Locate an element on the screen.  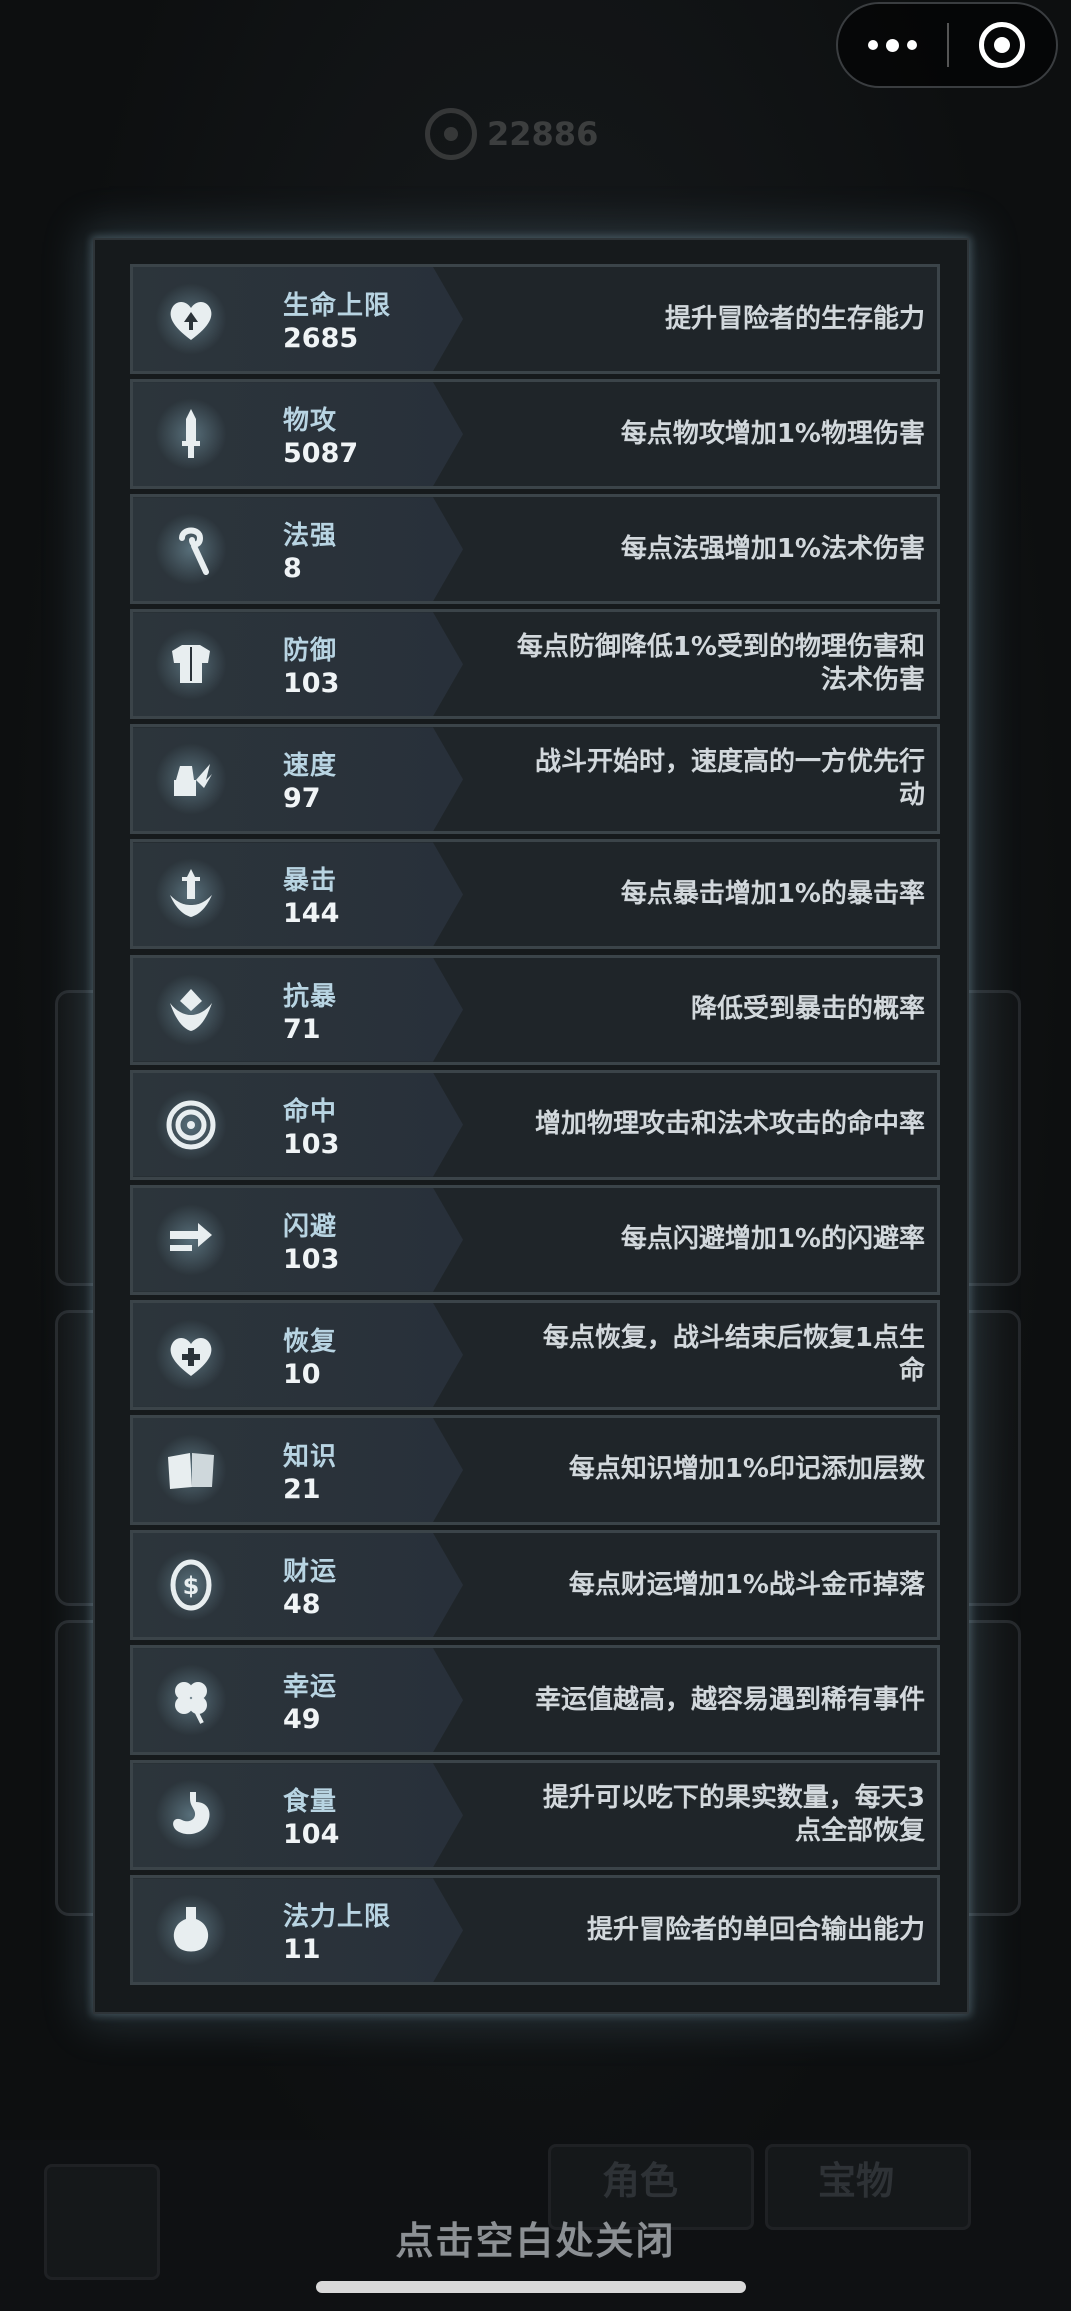
stat-name: 财运 is located at coordinates (310, 1572).